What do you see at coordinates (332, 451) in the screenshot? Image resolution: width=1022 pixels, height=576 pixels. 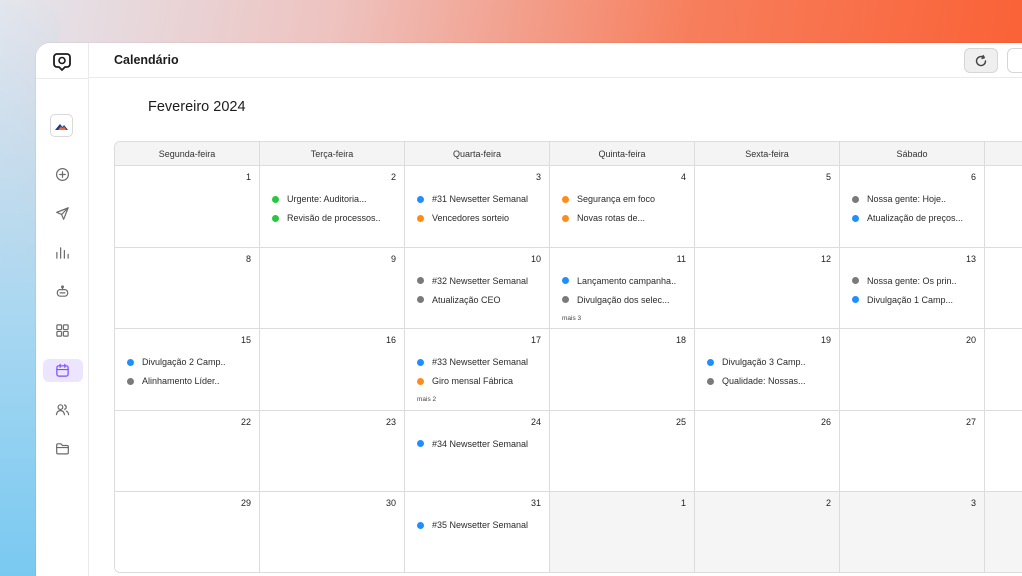 I see `day-cell: 23` at bounding box center [332, 451].